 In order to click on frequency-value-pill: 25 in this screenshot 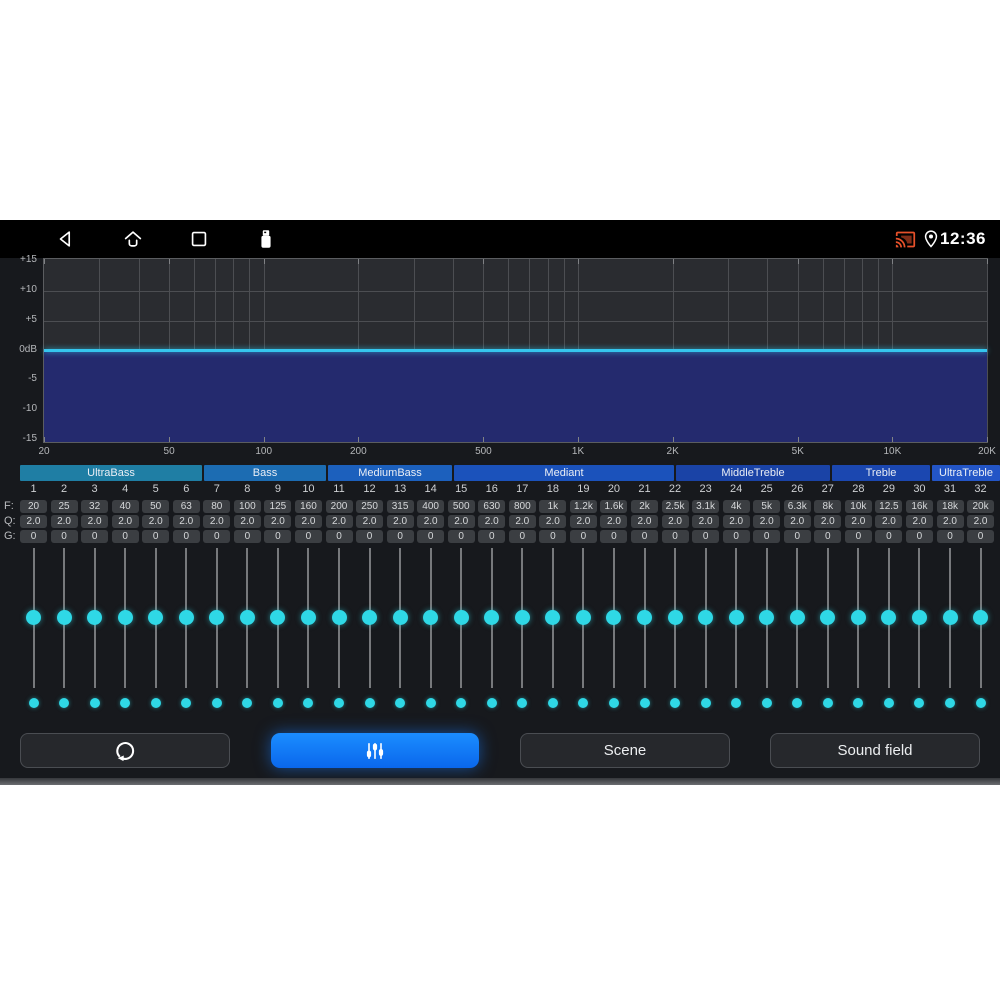, I will do `click(64, 506)`.